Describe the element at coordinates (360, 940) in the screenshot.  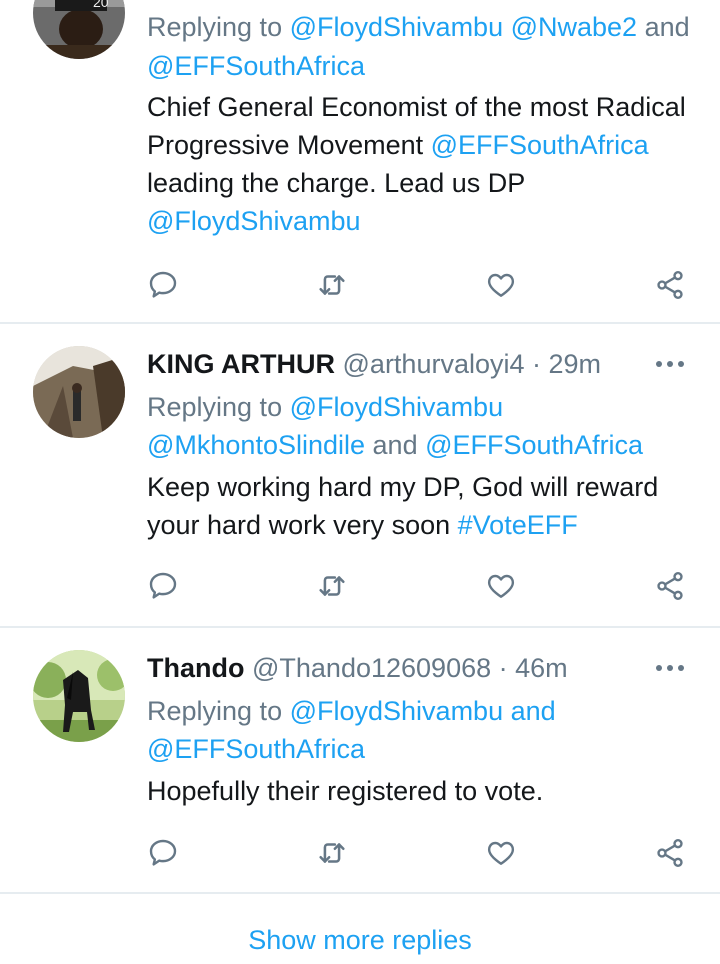
I see `show-more-replies-button: Show more replies` at that location.